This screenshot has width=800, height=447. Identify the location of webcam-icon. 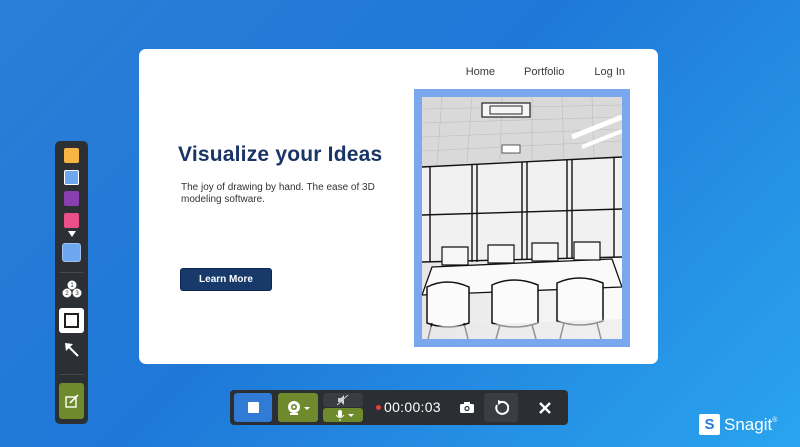
(299, 407).